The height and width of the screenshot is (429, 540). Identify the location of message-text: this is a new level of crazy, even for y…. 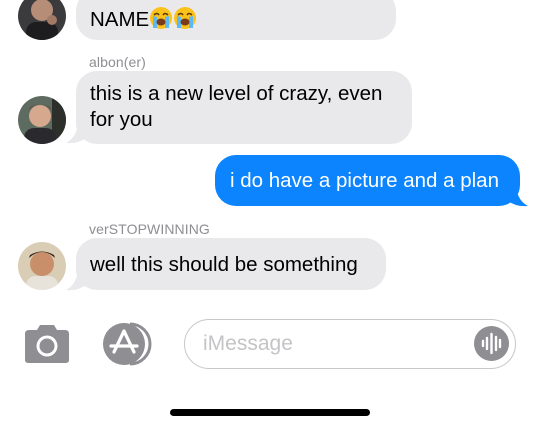
(236, 106).